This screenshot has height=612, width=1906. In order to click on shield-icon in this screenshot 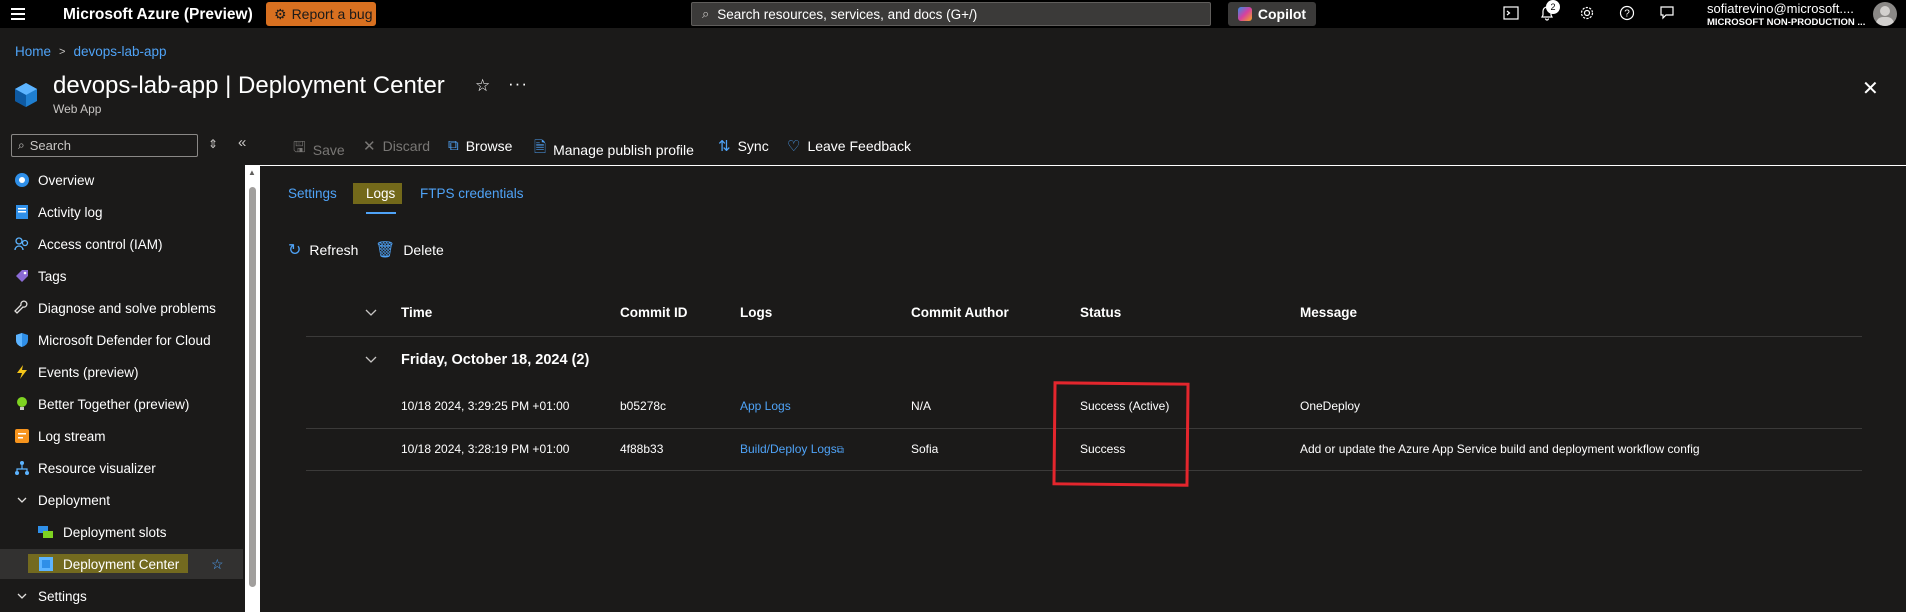, I will do `click(22, 340)`.